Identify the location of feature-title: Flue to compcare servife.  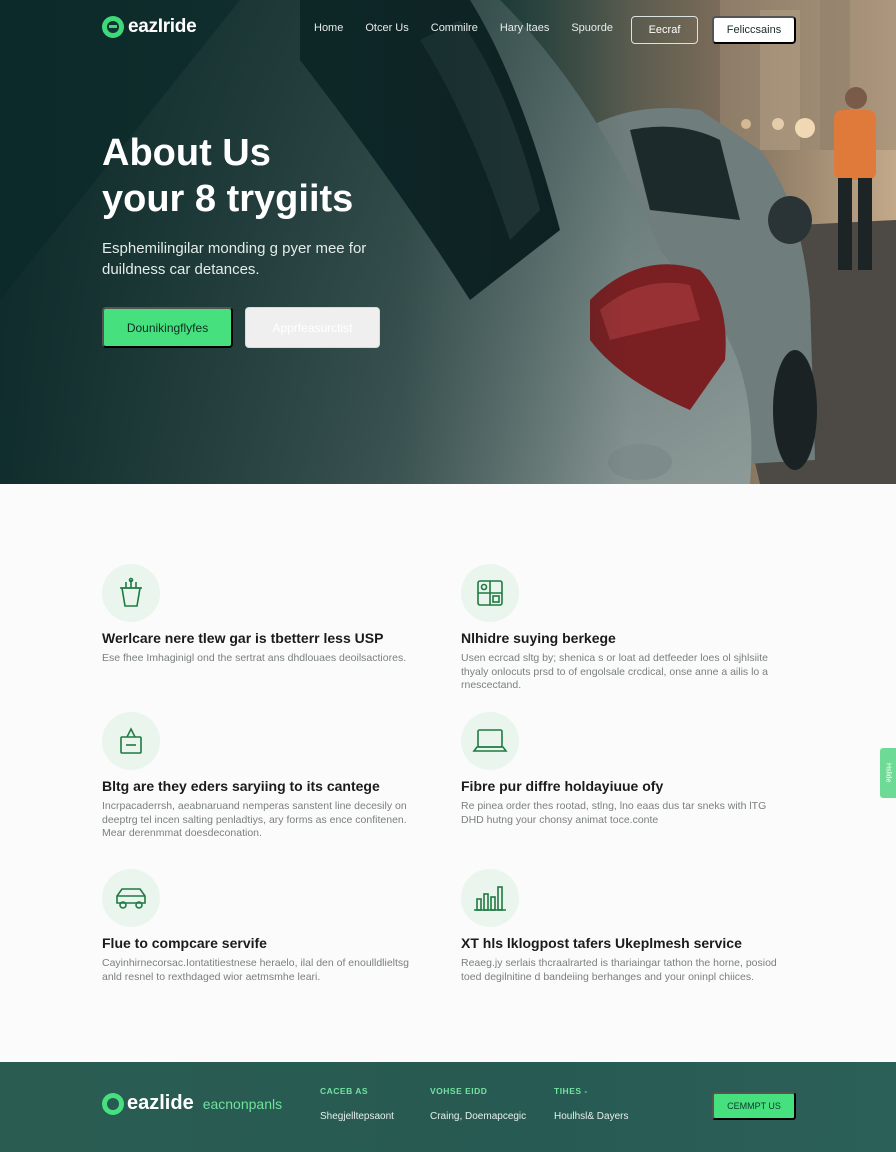
(184, 943).